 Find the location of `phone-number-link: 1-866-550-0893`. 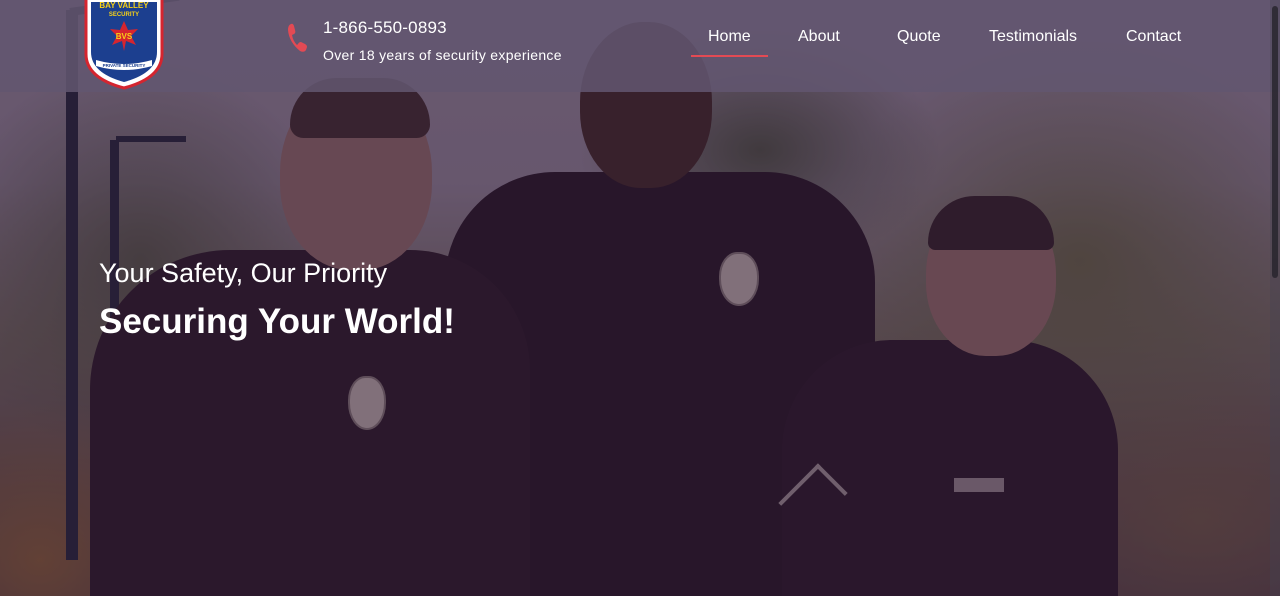

phone-number-link: 1-866-550-0893 is located at coordinates (385, 28).